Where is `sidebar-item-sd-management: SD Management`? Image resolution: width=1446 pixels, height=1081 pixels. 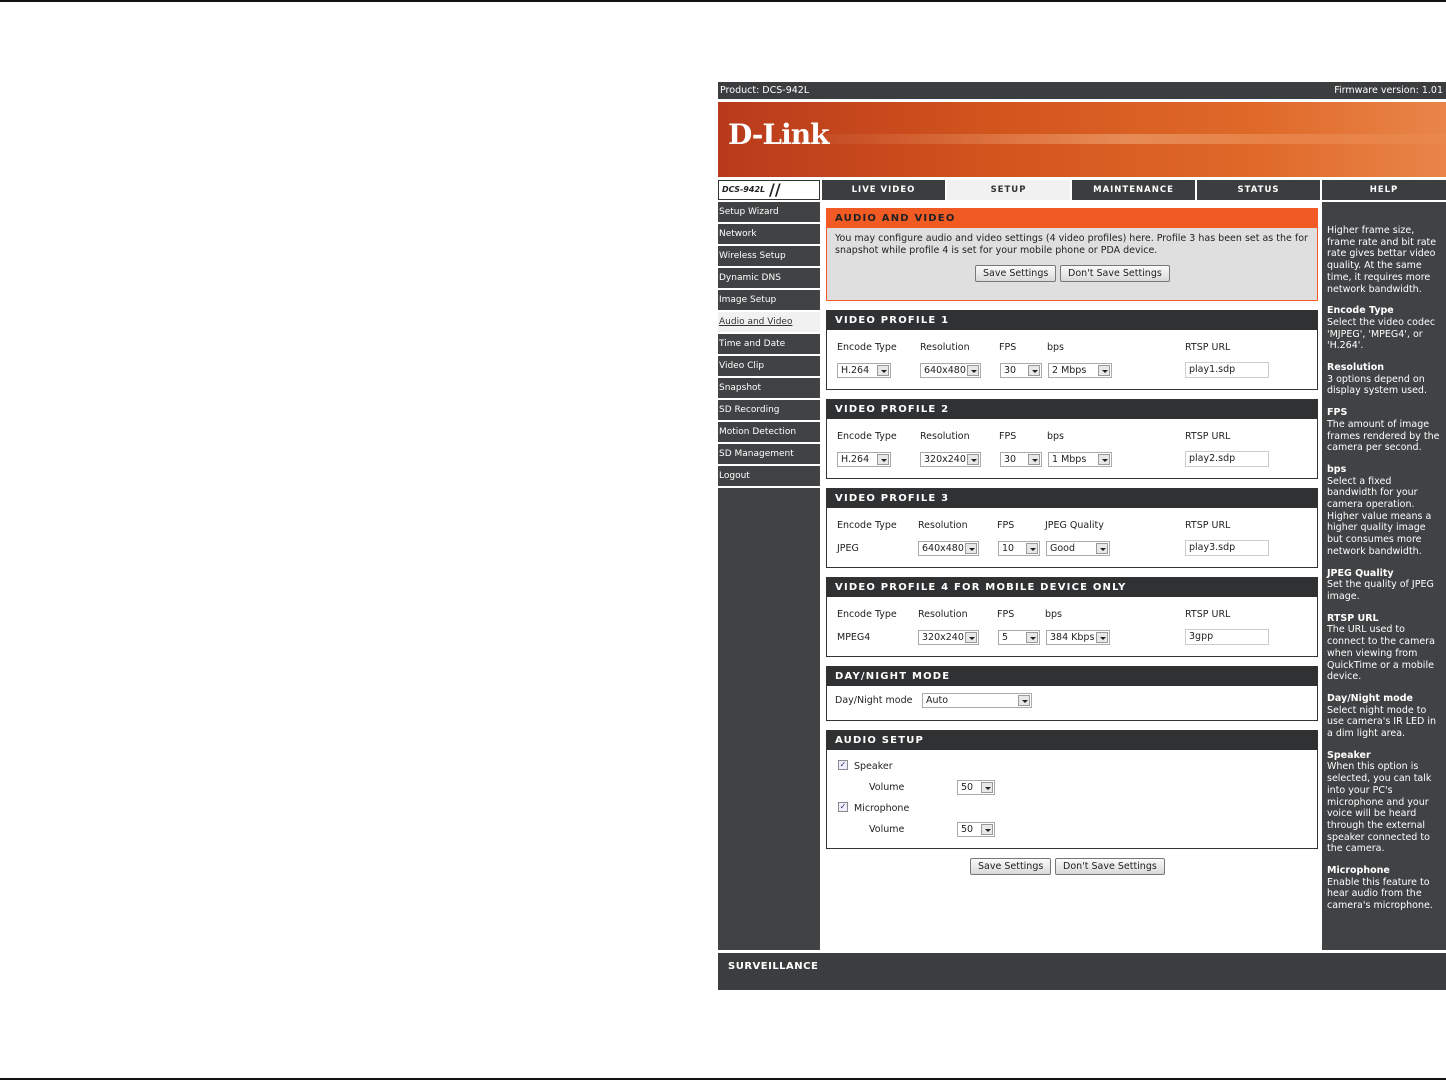 sidebar-item-sd-management: SD Management is located at coordinates (769, 455).